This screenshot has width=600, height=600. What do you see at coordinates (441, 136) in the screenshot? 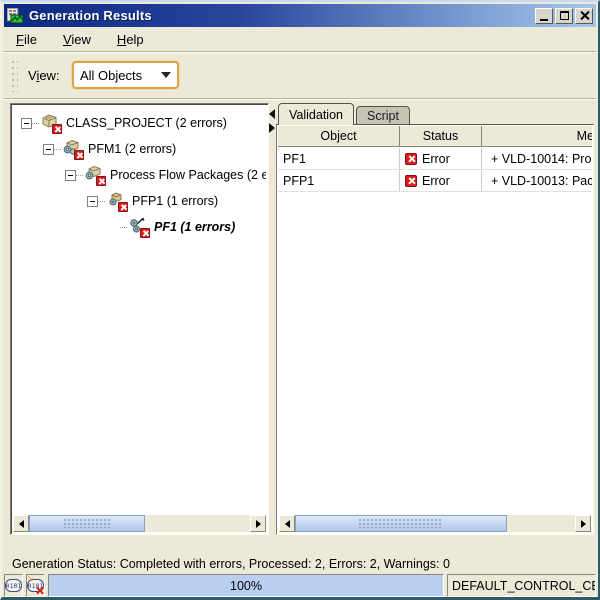
I see `column-header-status: Status` at bounding box center [441, 136].